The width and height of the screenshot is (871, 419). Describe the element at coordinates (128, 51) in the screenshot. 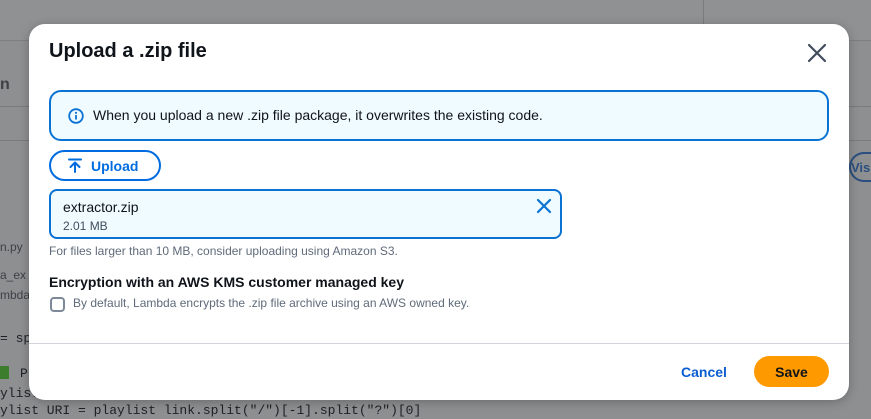

I see `modal-title: Upload a .zip file` at that location.